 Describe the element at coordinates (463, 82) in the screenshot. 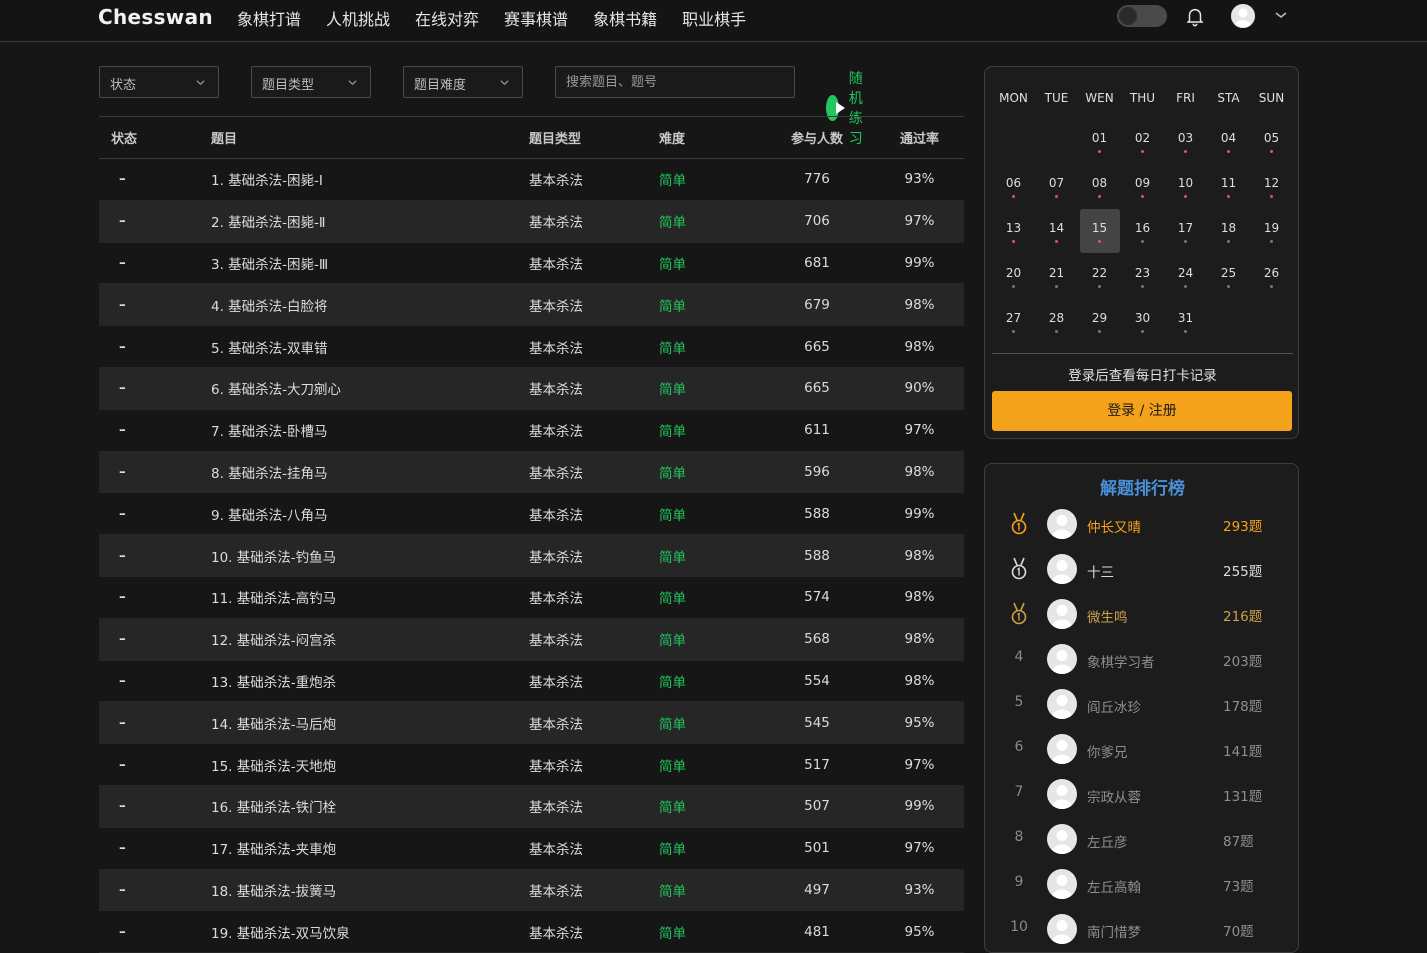

I see `difficulty-select: 题目难度` at that location.